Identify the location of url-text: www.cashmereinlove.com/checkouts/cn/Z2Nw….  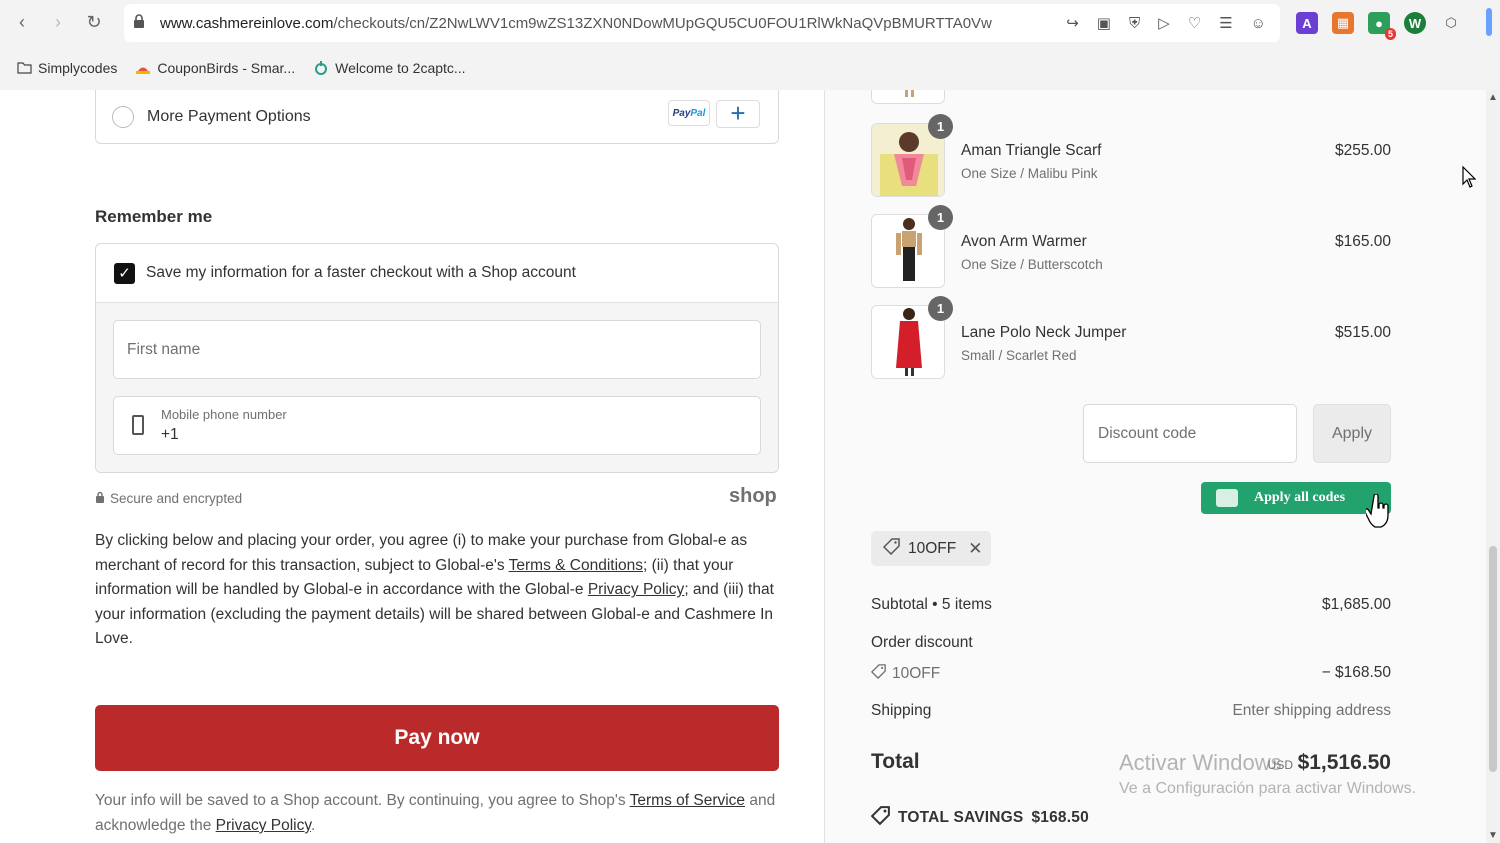
(576, 23).